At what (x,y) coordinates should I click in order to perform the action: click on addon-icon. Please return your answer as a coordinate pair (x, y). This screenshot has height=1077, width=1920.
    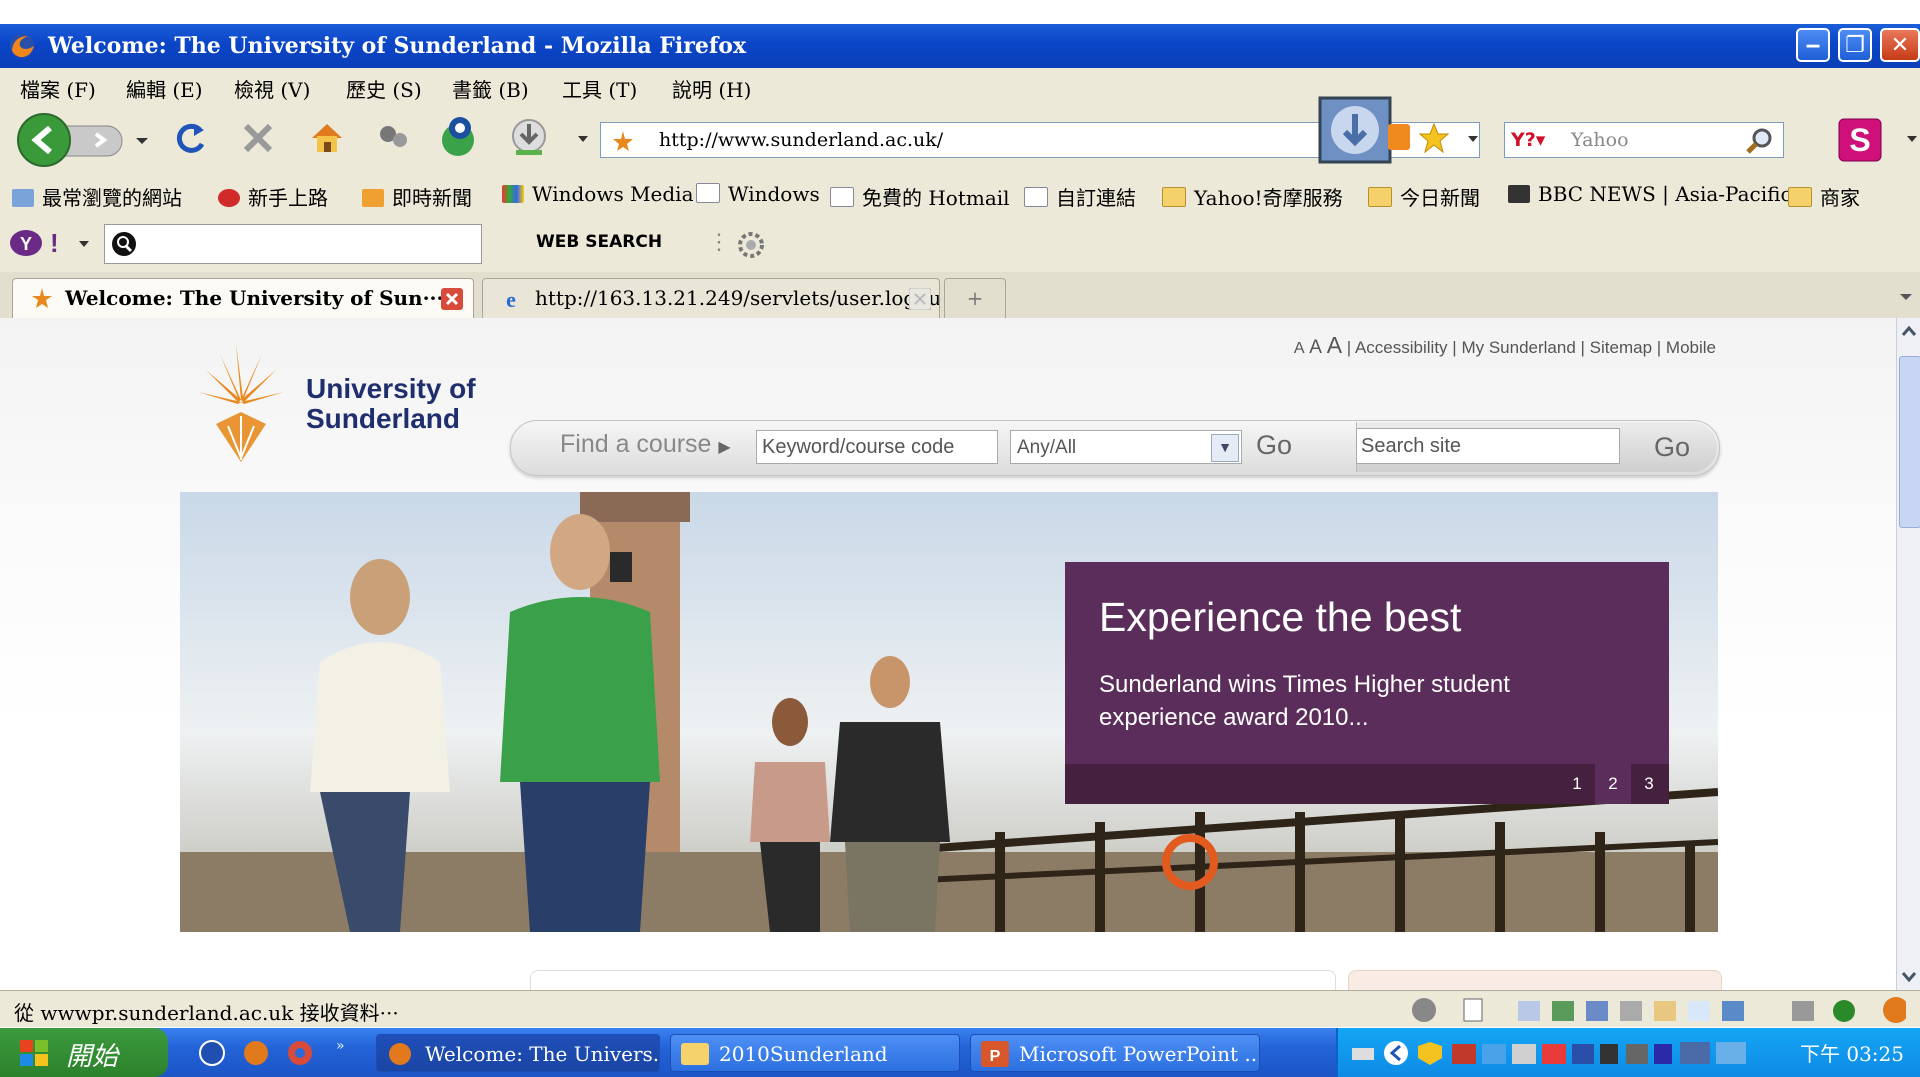
    Looking at the image, I should click on (394, 138).